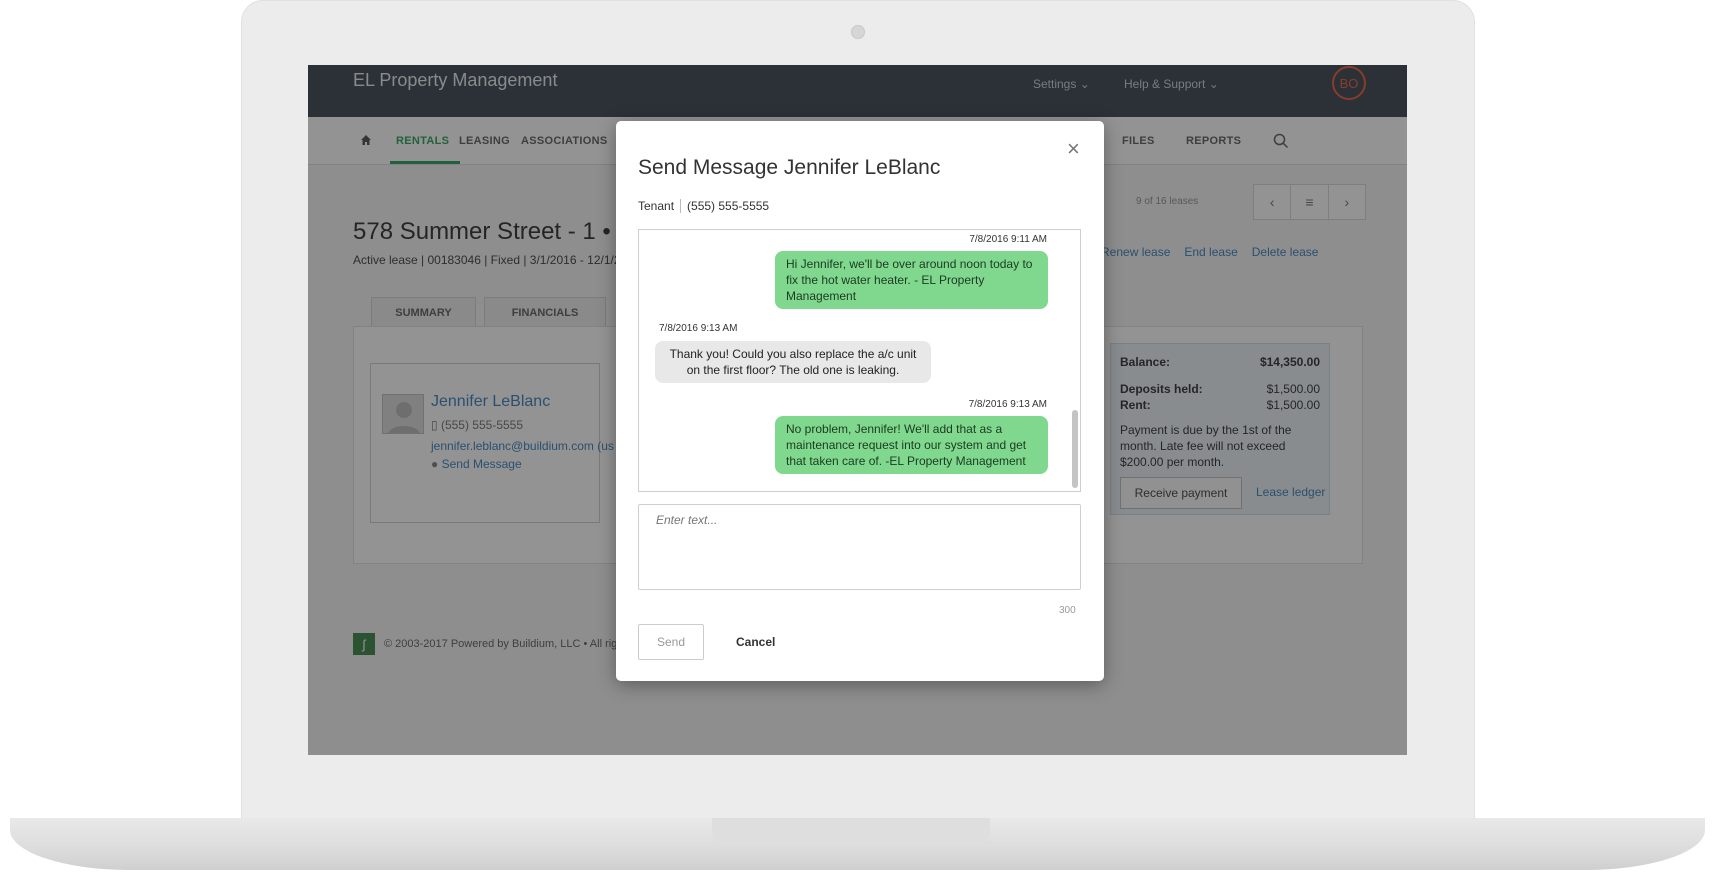 The image size is (1715, 888). Describe the element at coordinates (859, 547) in the screenshot. I see `message-input` at that location.